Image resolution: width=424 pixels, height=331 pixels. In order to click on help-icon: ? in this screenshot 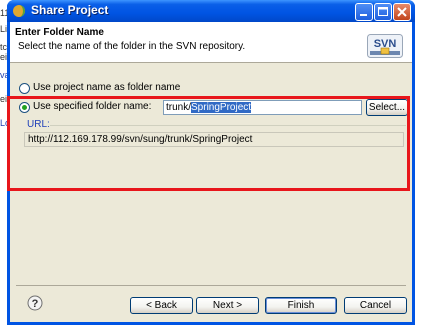, I will do `click(35, 303)`.